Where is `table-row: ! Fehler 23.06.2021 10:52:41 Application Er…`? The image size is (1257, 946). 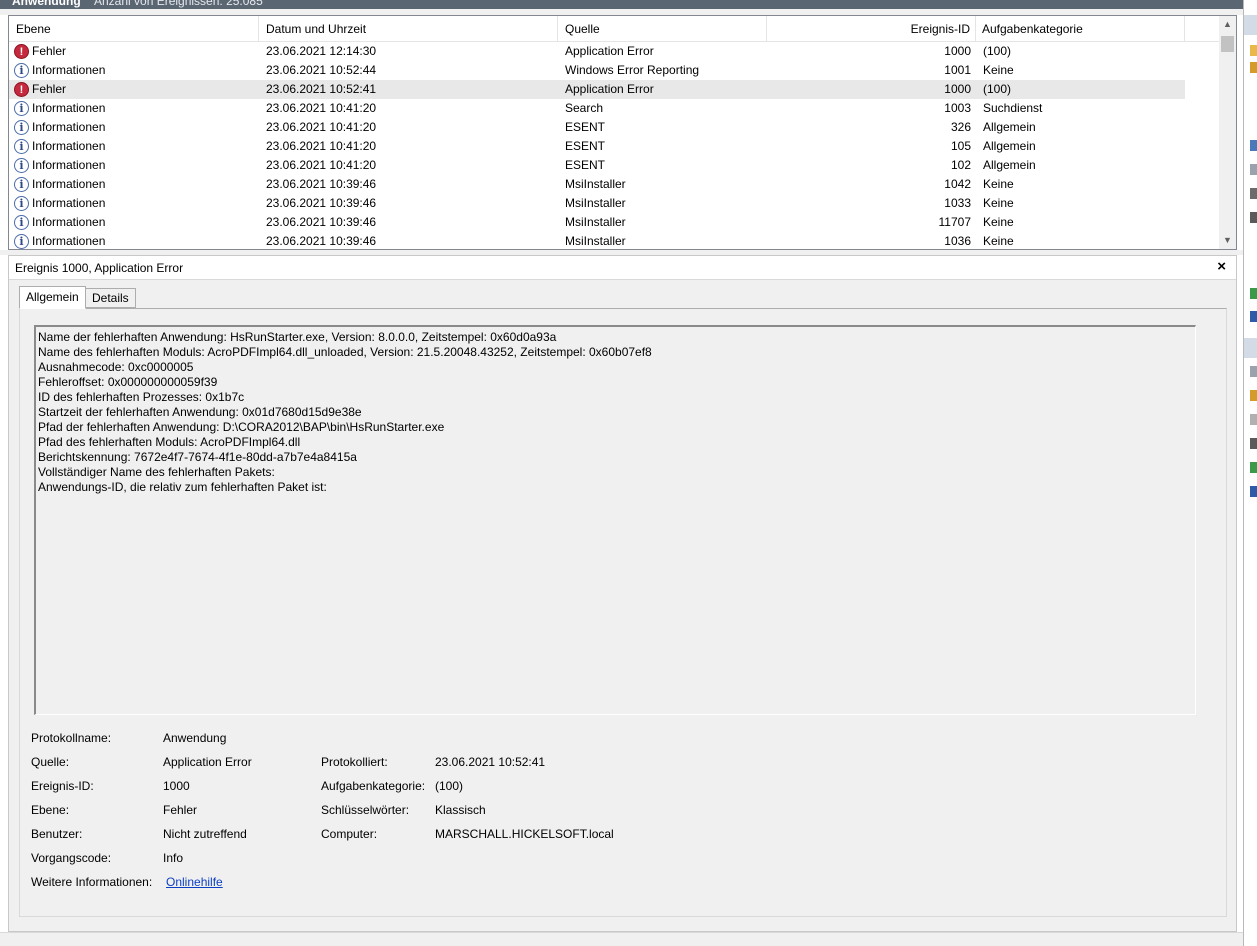 table-row: ! Fehler 23.06.2021 10:52:41 Application Er… is located at coordinates (597, 89).